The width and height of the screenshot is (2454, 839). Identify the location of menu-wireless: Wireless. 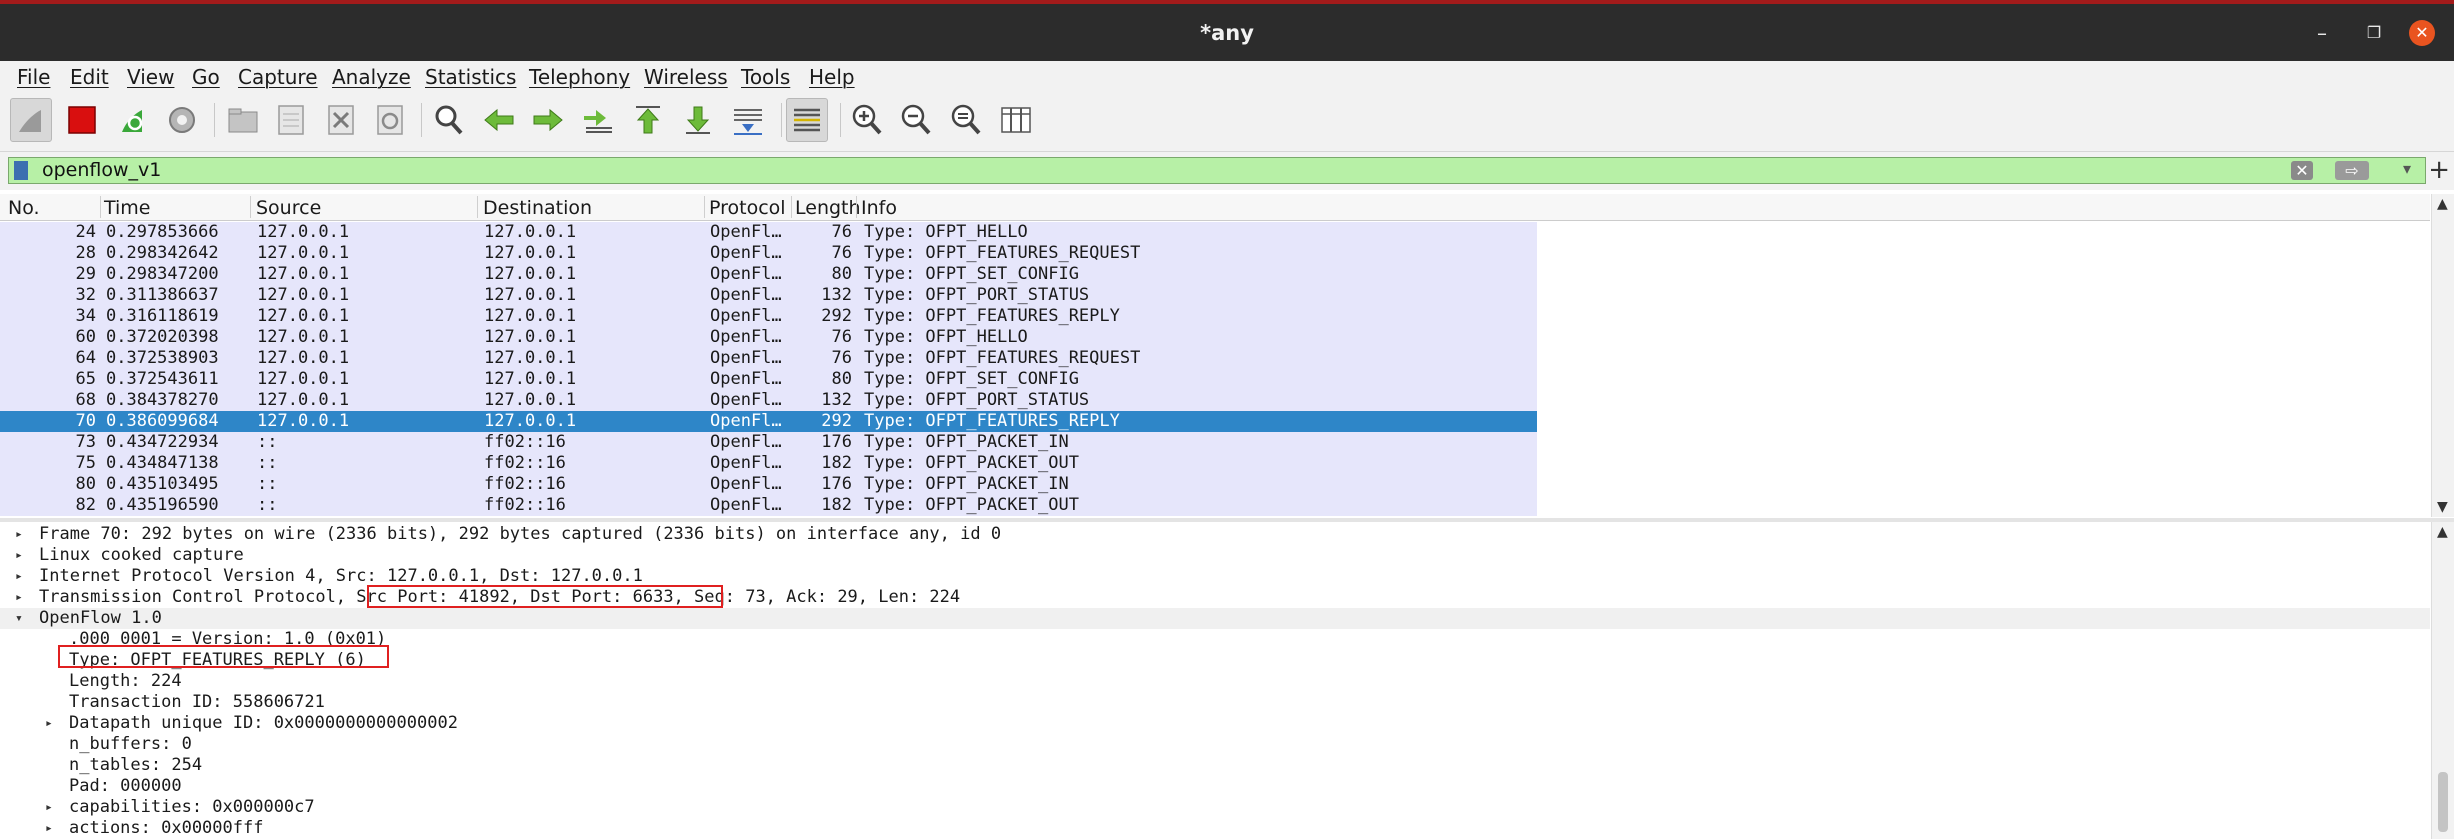
(686, 77).